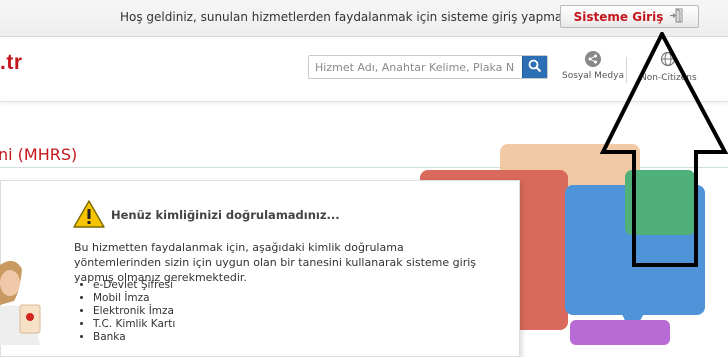 This screenshot has height=357, width=728. I want to click on login-button-label: Sisteme Giriş, so click(618, 16).